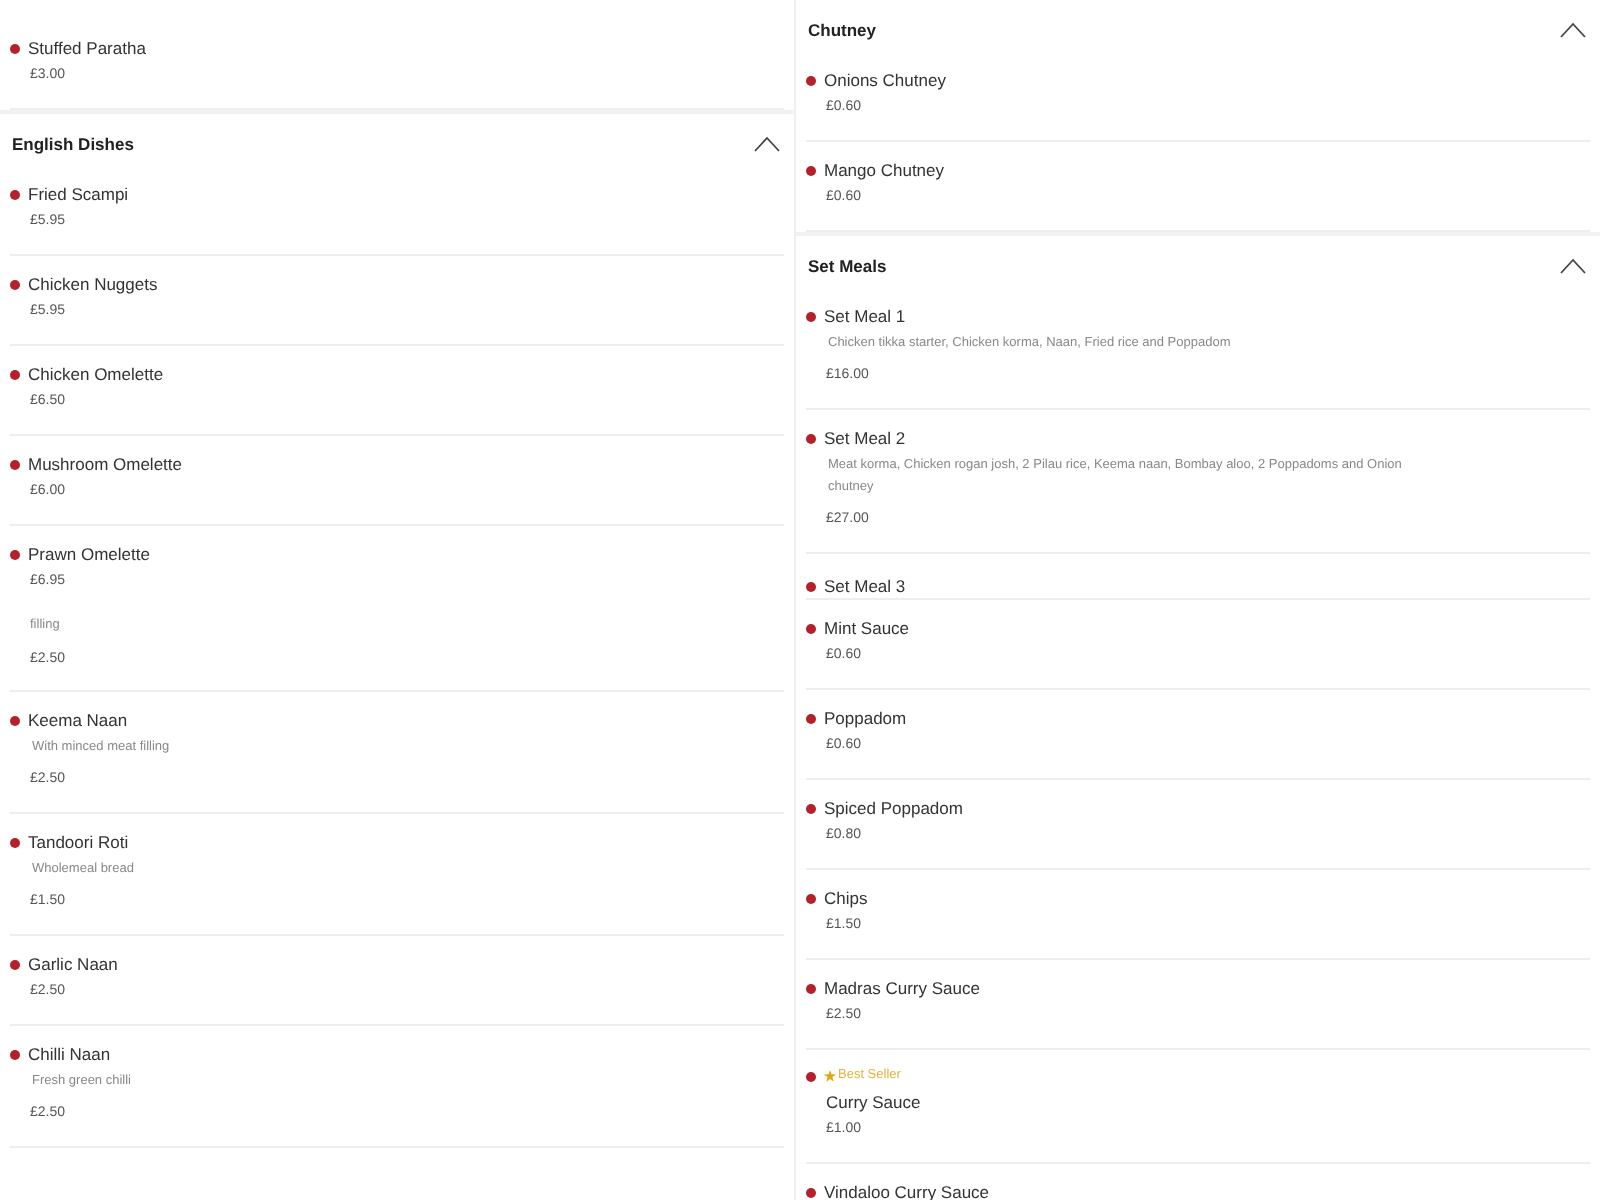 Image resolution: width=1600 pixels, height=1200 pixels. Describe the element at coordinates (846, 898) in the screenshot. I see `item-name: Chips` at that location.